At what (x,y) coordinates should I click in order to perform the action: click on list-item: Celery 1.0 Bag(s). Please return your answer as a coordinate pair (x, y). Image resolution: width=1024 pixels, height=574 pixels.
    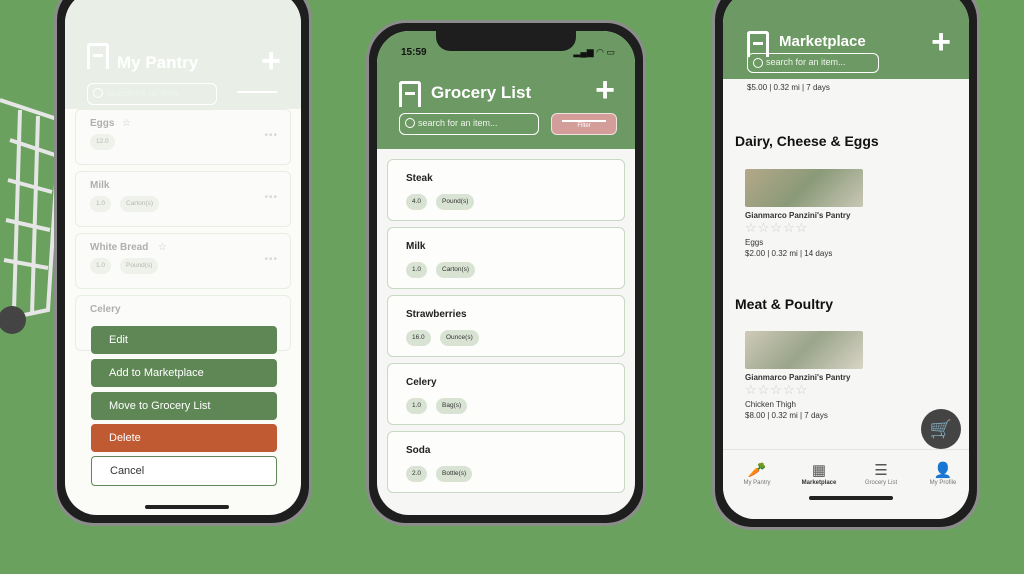
    Looking at the image, I should click on (506, 394).